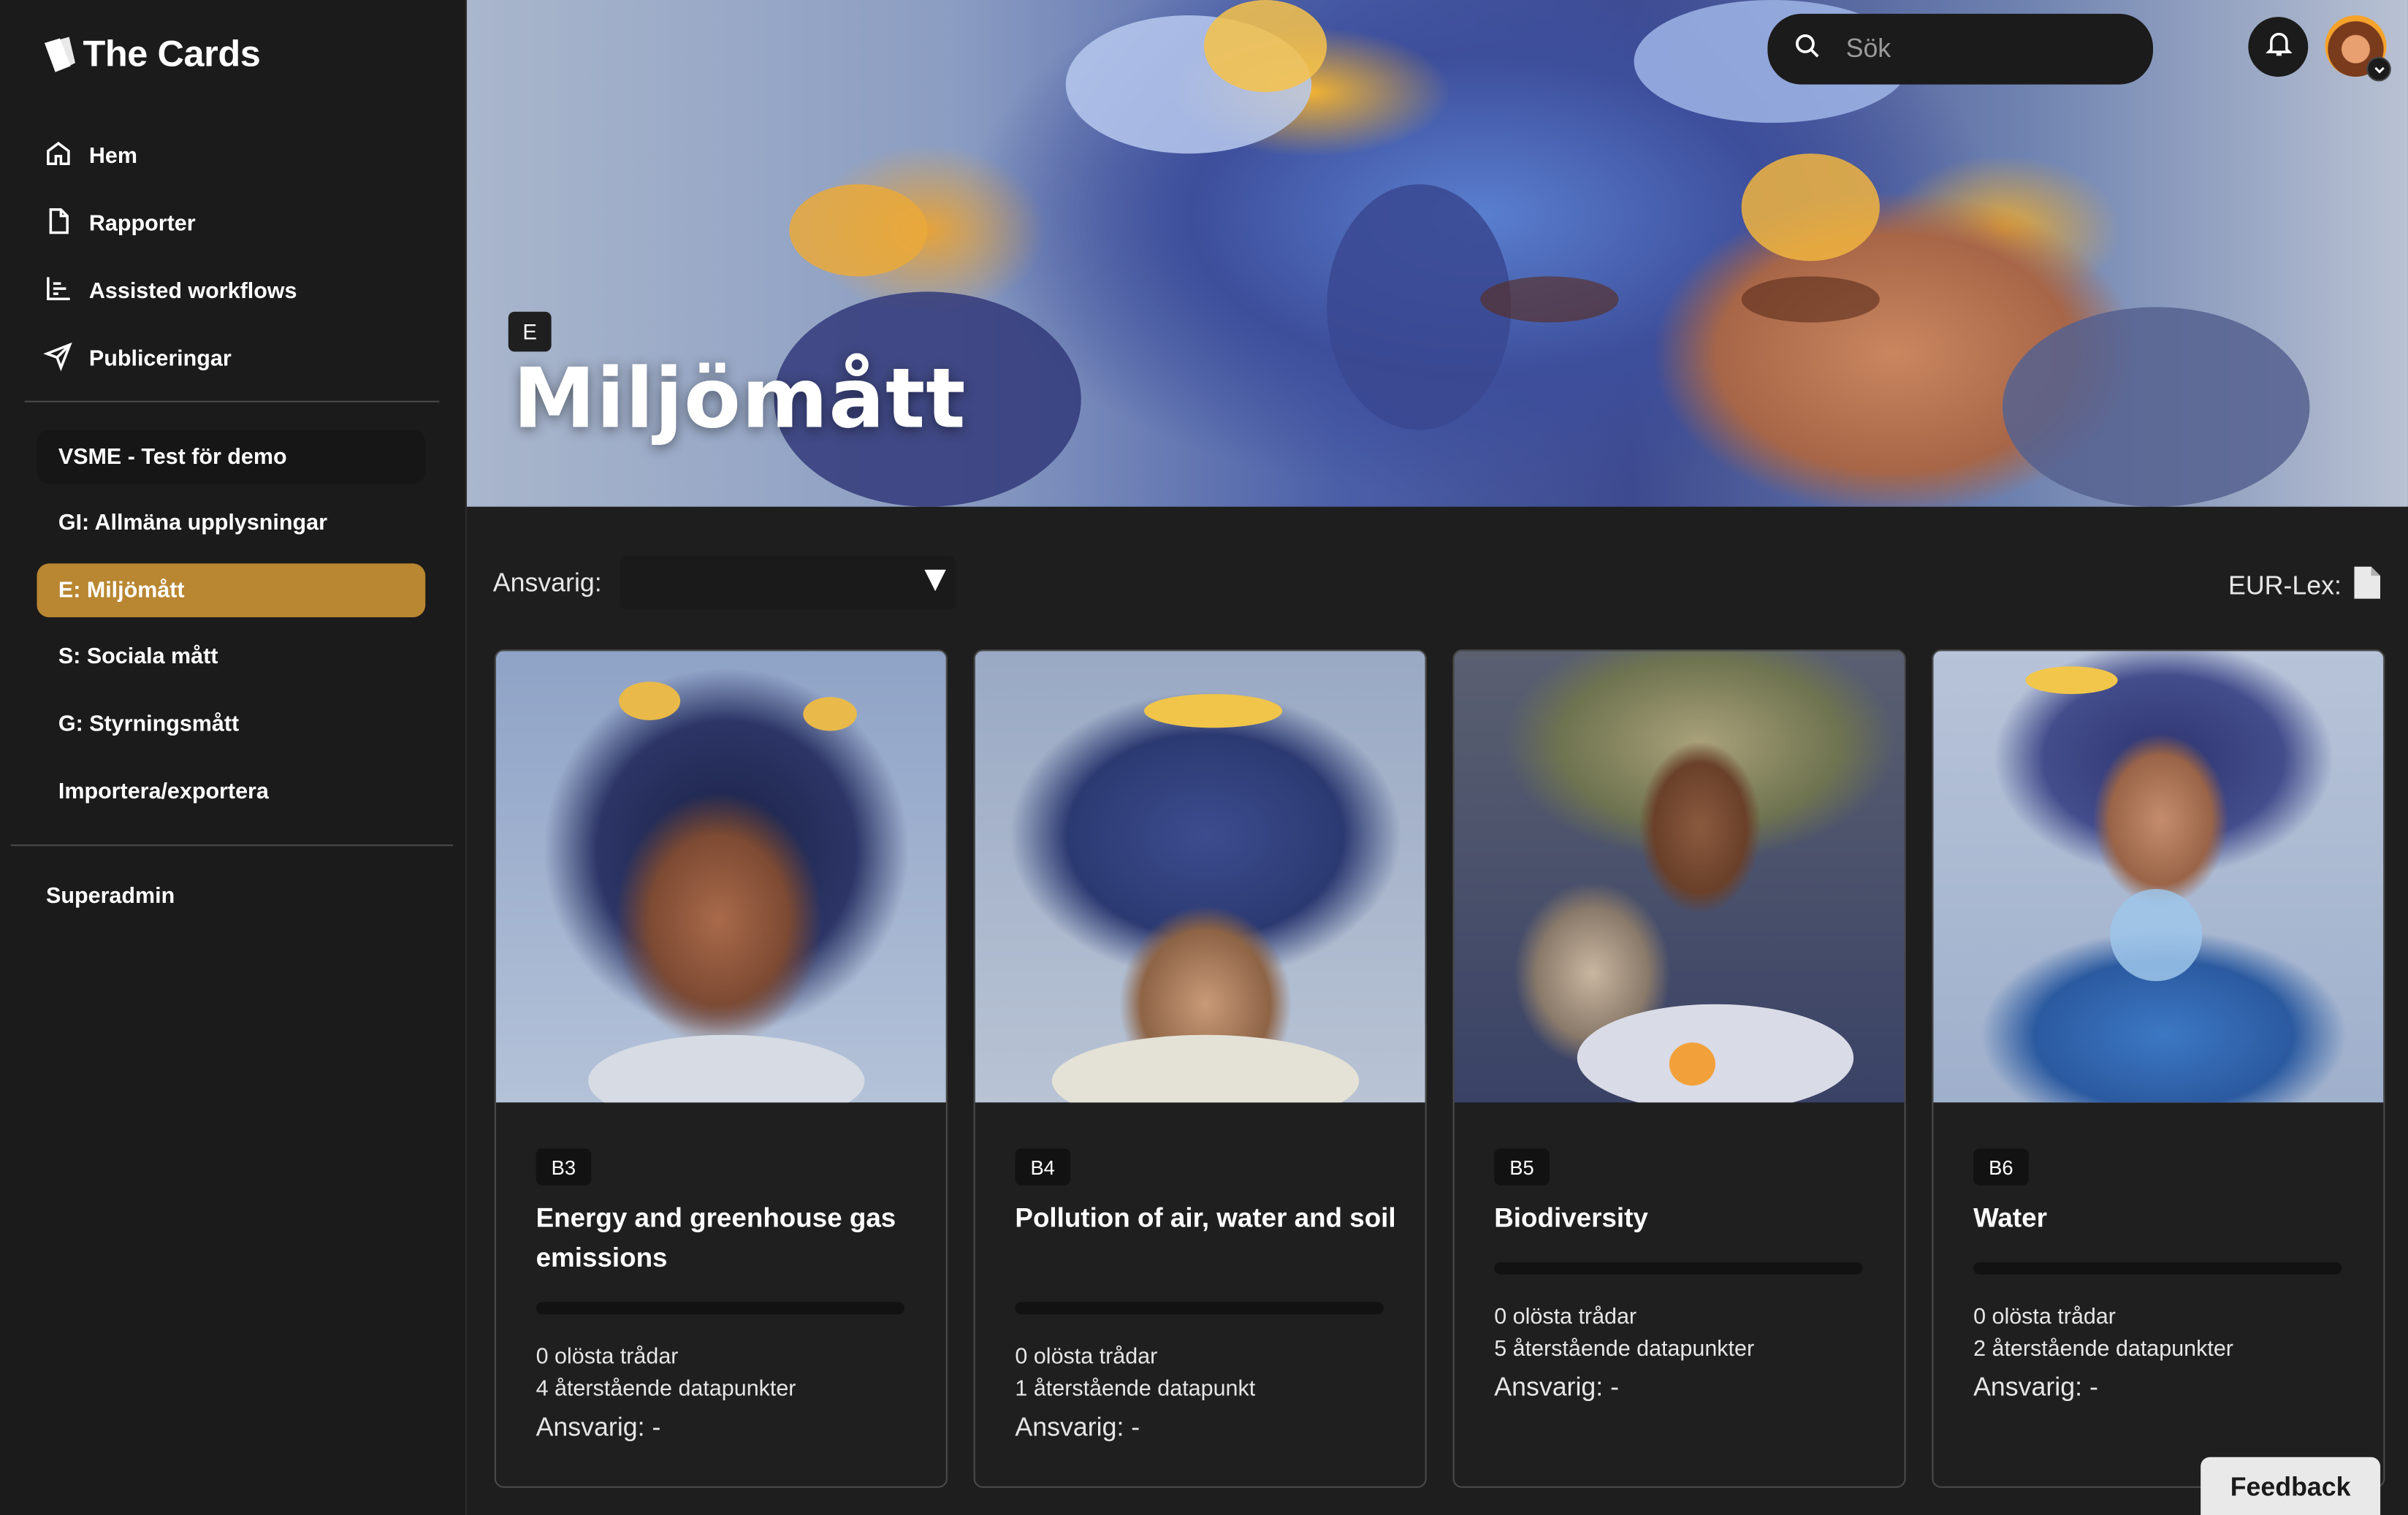 This screenshot has height=1515, width=2408. What do you see at coordinates (243, 359) in the screenshot?
I see `nav-item-publiceringar: Publiceringar` at bounding box center [243, 359].